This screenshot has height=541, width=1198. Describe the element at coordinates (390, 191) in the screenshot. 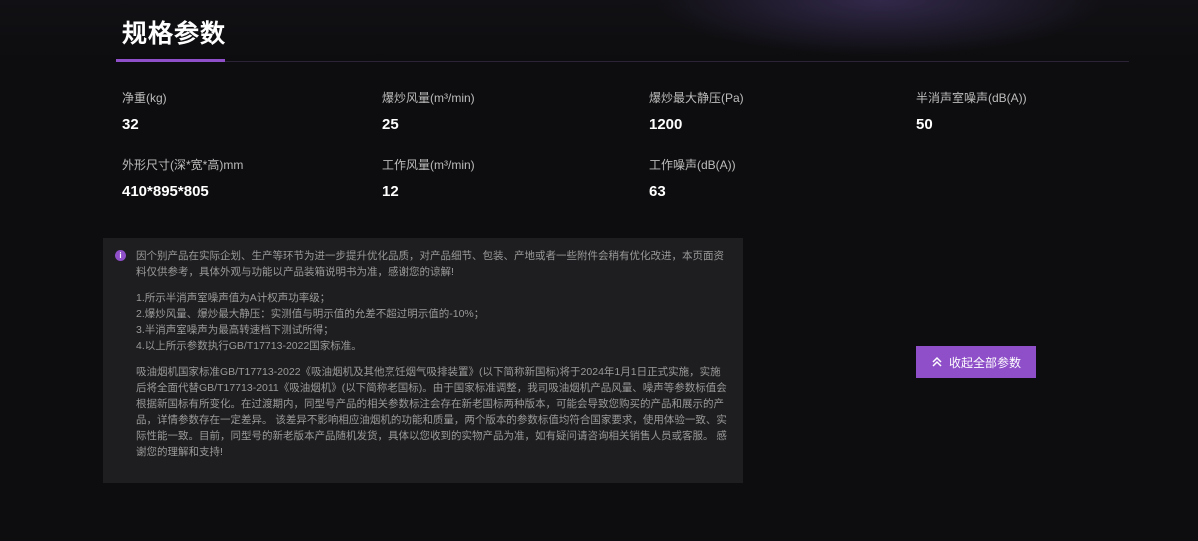

I see `spec-value: 12` at that location.